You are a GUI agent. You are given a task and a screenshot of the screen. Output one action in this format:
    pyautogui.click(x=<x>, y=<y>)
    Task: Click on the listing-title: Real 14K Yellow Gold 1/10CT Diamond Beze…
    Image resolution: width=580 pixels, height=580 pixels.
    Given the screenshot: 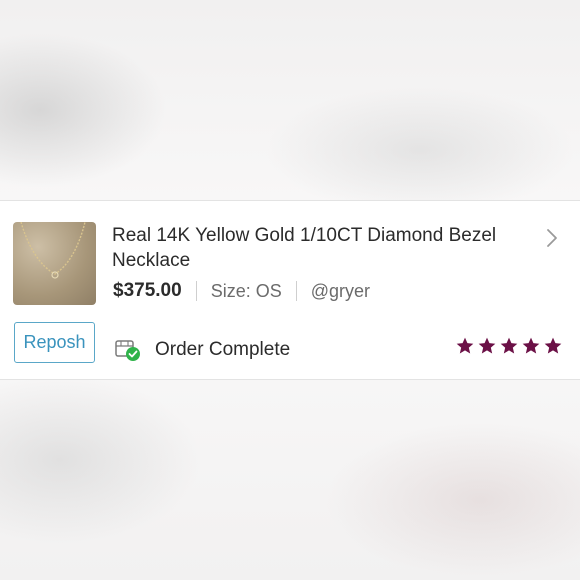 What is the action you would take?
    pyautogui.click(x=312, y=248)
    